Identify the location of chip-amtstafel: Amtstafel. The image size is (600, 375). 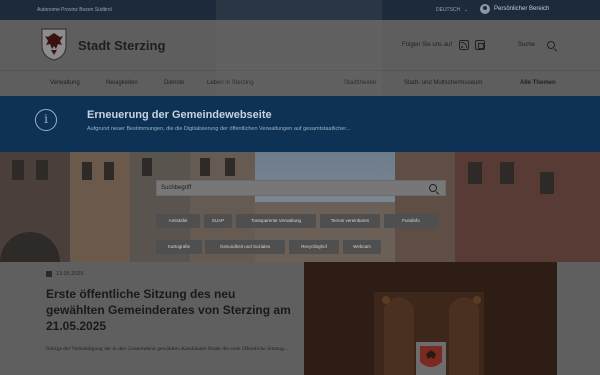
(178, 221).